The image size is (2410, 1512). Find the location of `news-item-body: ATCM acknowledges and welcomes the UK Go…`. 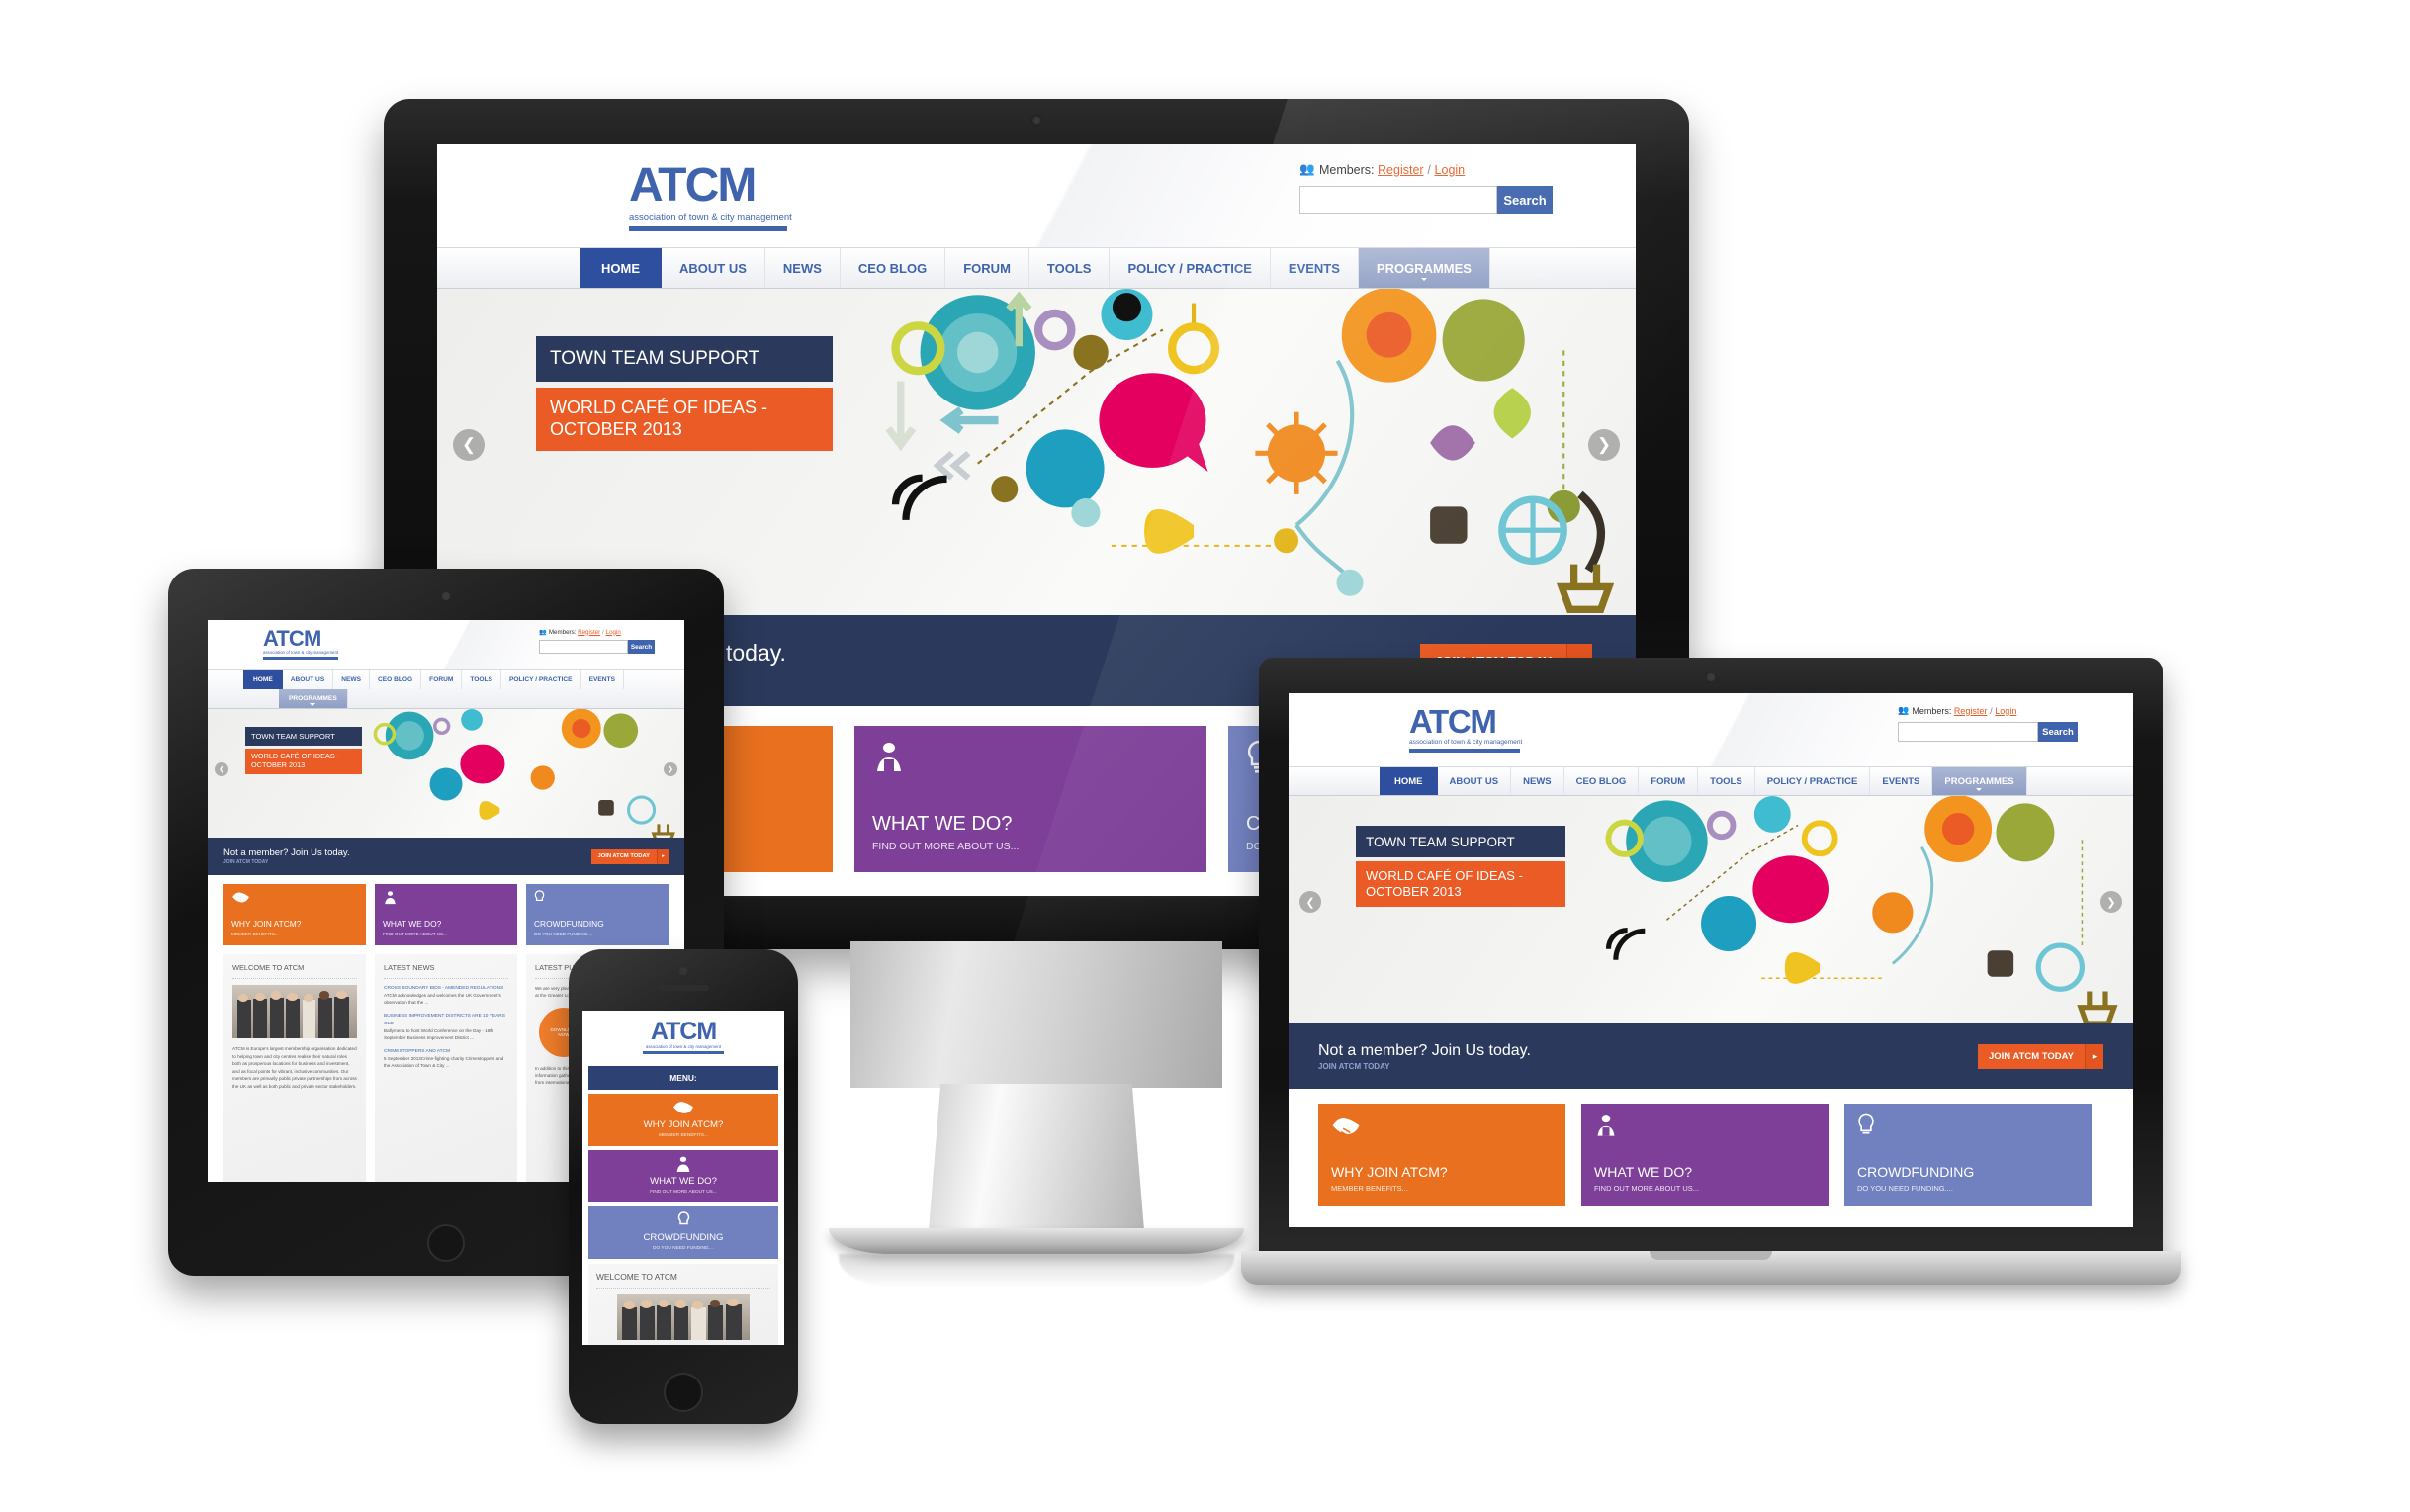

news-item-body: ATCM acknowledges and welcomes the UK Go… is located at coordinates (442, 1000).